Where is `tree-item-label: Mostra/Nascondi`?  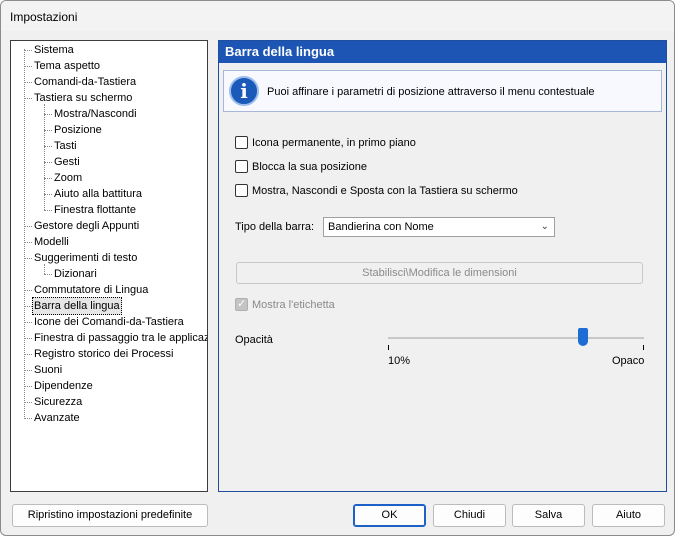 tree-item-label: Mostra/Nascondi is located at coordinates (95, 114).